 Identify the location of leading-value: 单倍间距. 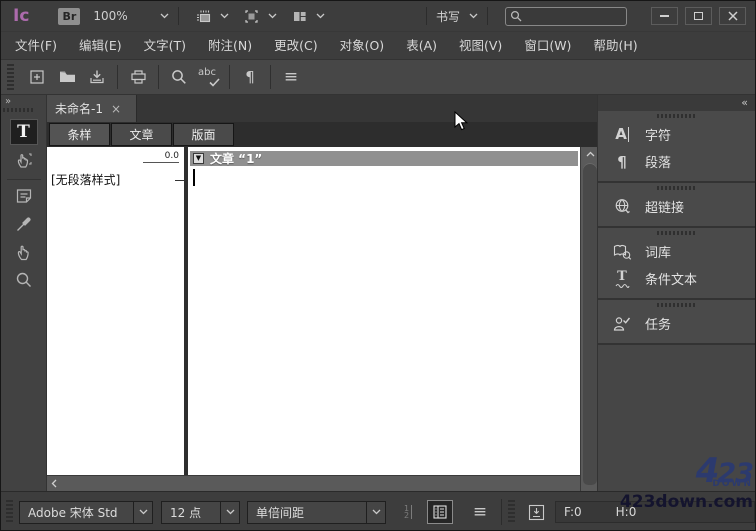
(280, 512).